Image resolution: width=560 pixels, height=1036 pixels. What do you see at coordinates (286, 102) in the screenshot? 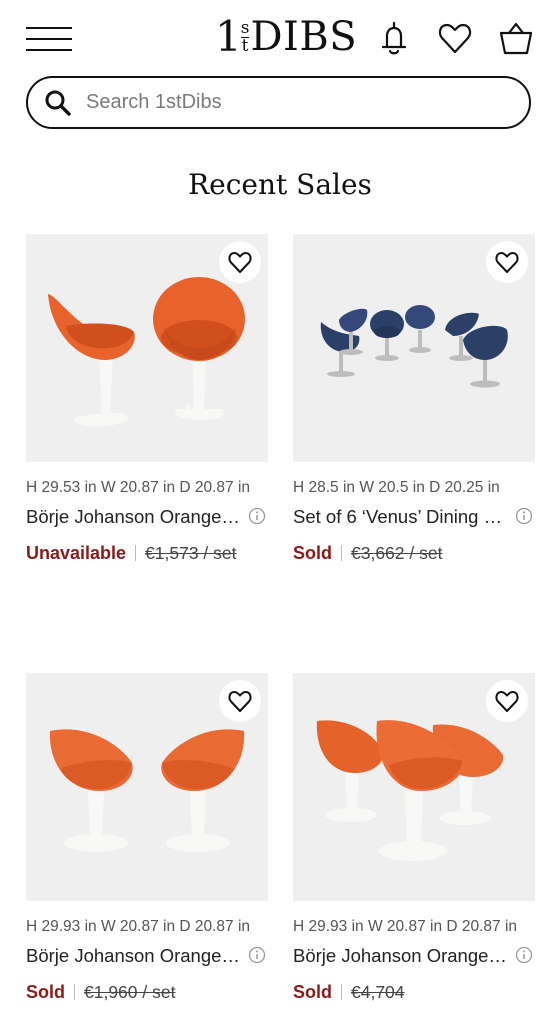
I see `search-input` at bounding box center [286, 102].